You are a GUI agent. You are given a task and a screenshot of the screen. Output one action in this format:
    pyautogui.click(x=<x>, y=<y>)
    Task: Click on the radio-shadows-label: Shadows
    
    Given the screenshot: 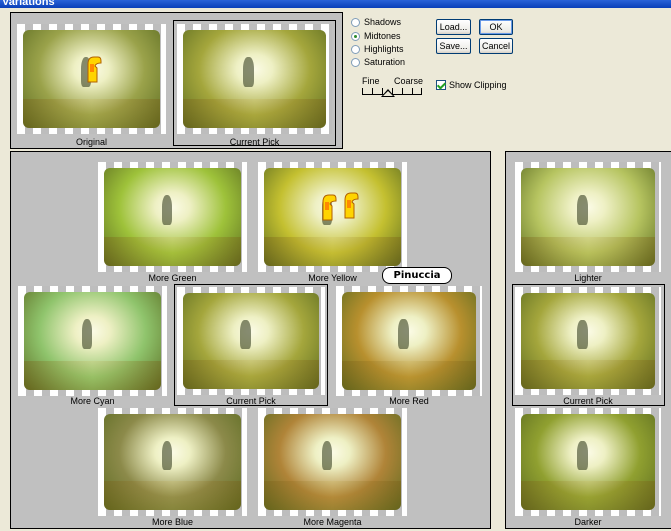 What is the action you would take?
    pyautogui.click(x=383, y=22)
    